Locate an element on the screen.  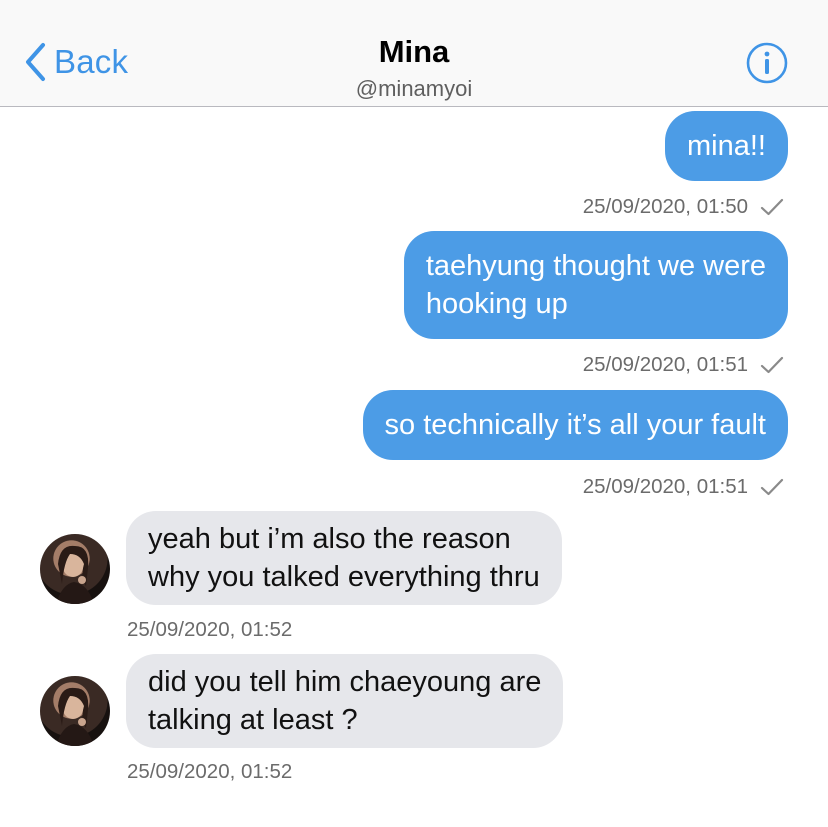
message-bubble-outgoing: so technically it’s all your fault is located at coordinates (575, 425).